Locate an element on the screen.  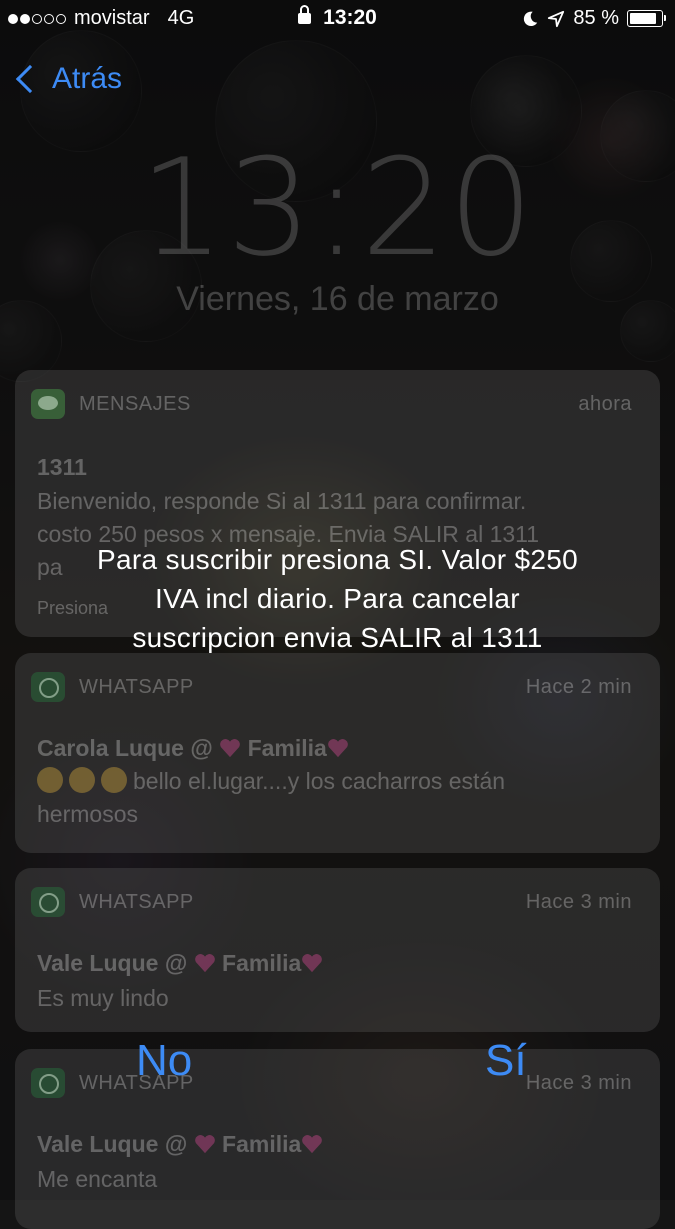
battery-icon is located at coordinates (646, 18).